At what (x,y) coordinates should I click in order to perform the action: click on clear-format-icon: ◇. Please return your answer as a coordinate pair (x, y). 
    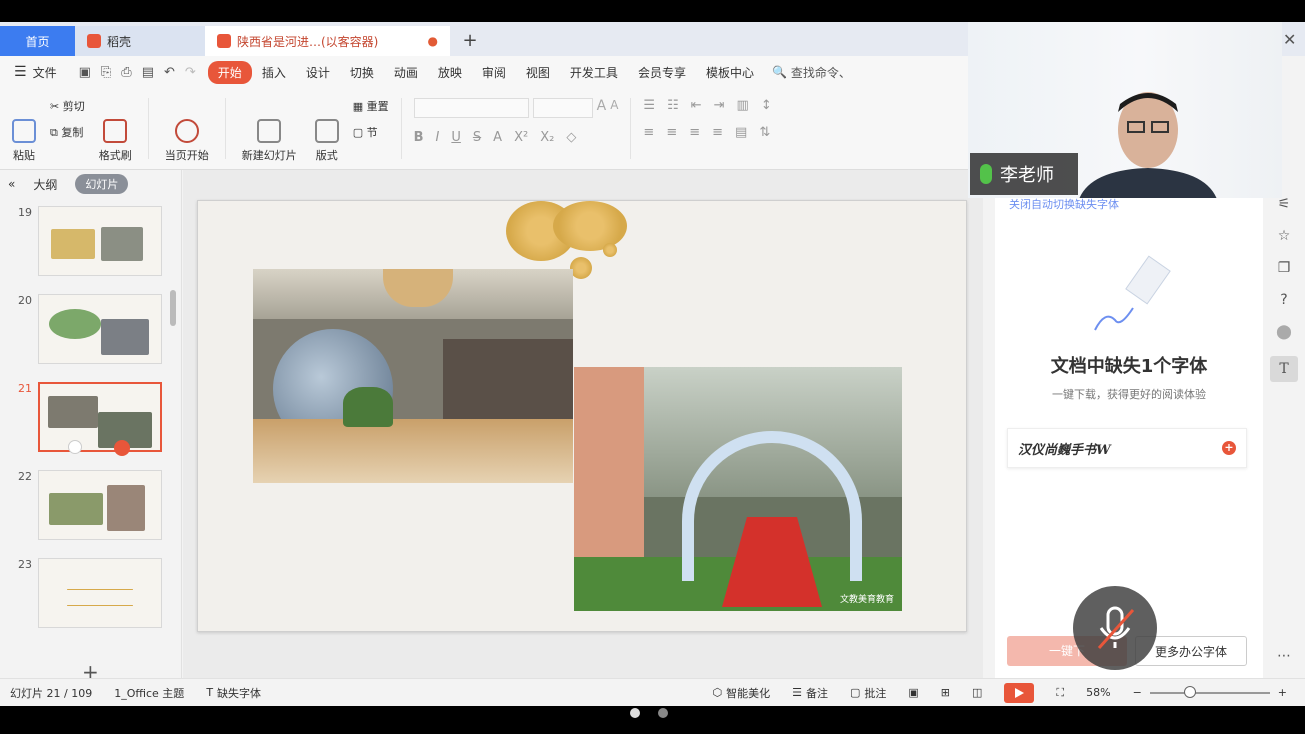
    Looking at the image, I should click on (571, 137).